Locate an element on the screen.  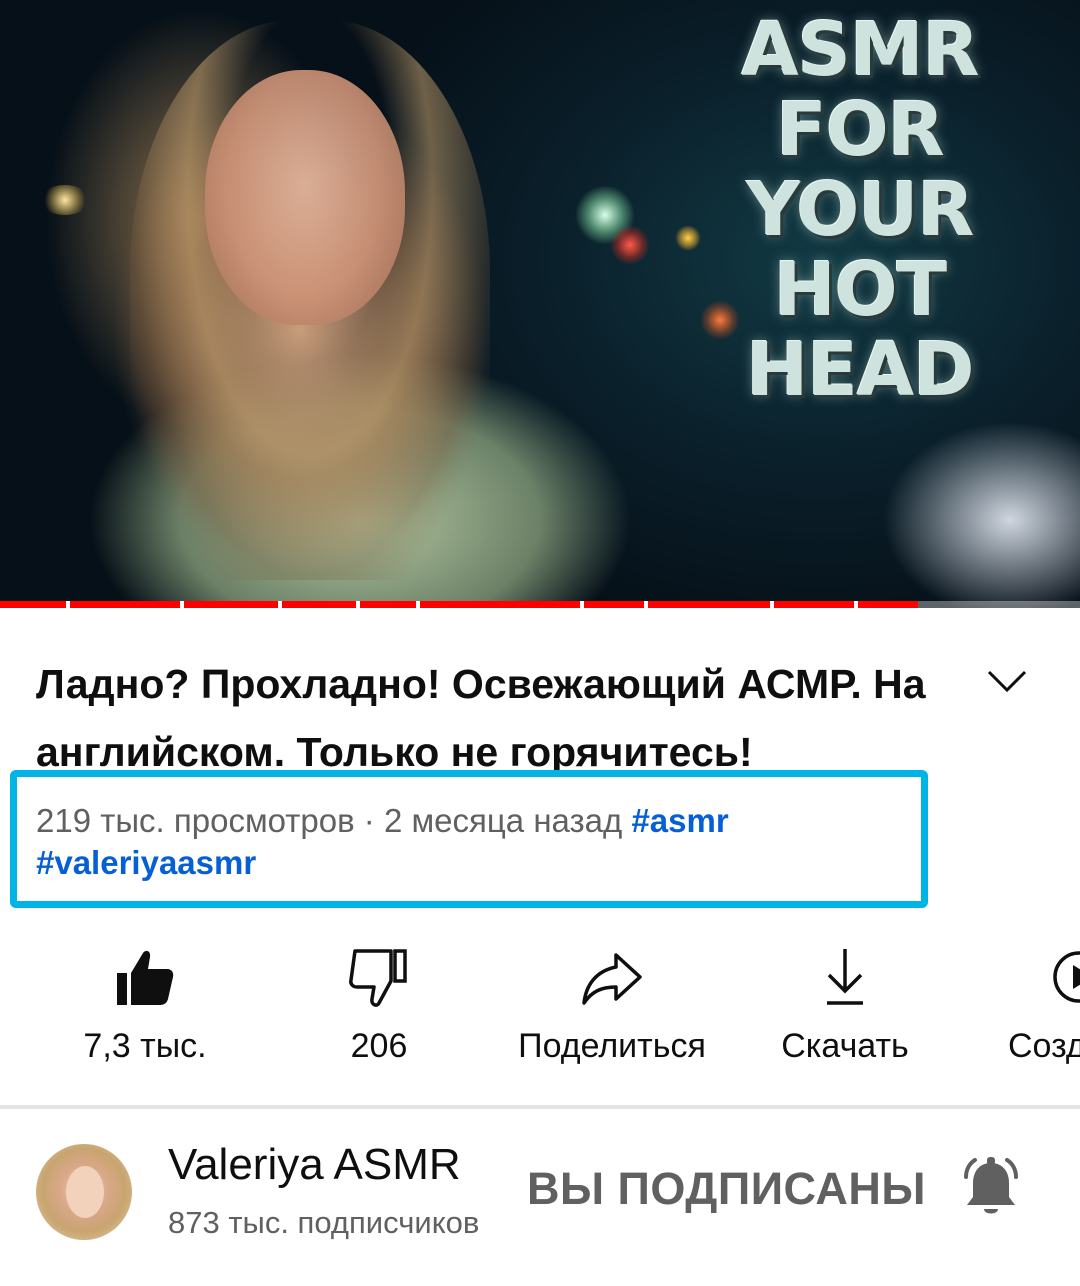
download-icon is located at coordinates (845, 977).